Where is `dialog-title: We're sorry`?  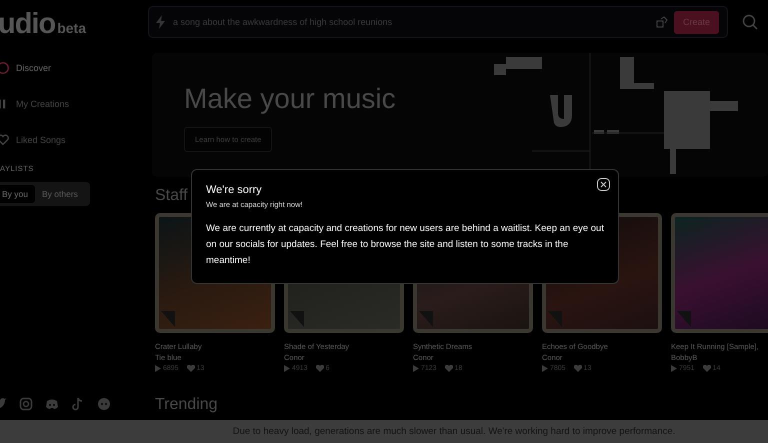
dialog-title: We're sorry is located at coordinates (234, 190).